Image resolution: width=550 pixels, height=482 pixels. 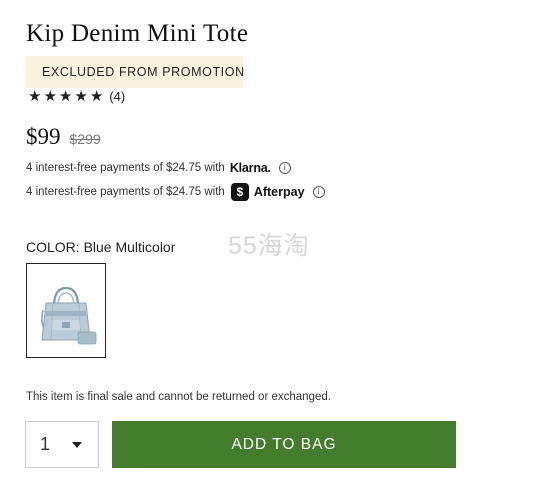 I want to click on watermark: 55海淘, so click(x=269, y=246).